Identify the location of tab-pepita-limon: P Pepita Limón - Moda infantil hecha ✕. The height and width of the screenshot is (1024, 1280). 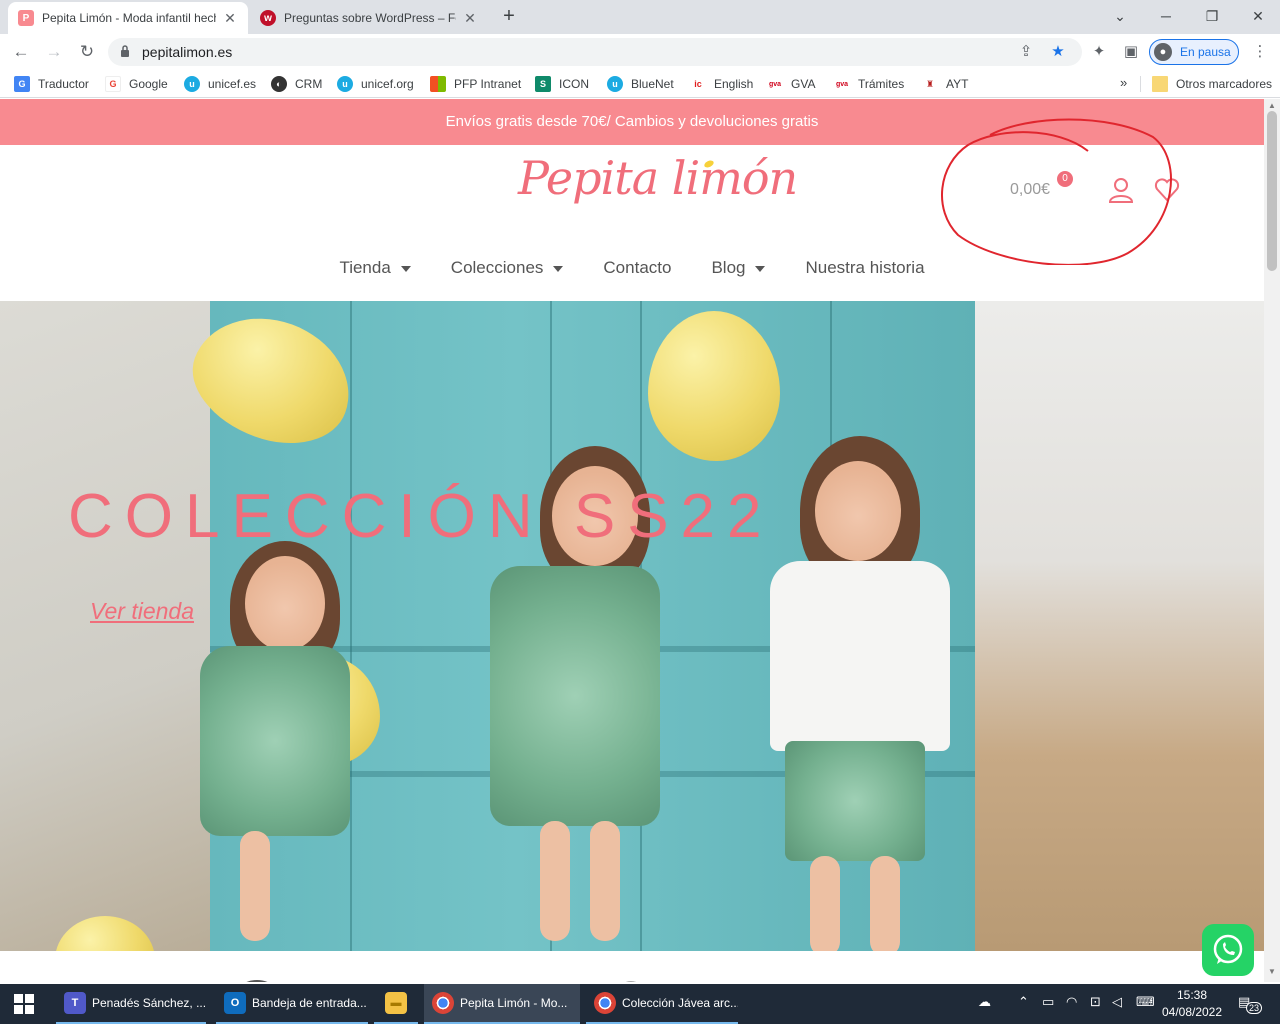
(128, 18).